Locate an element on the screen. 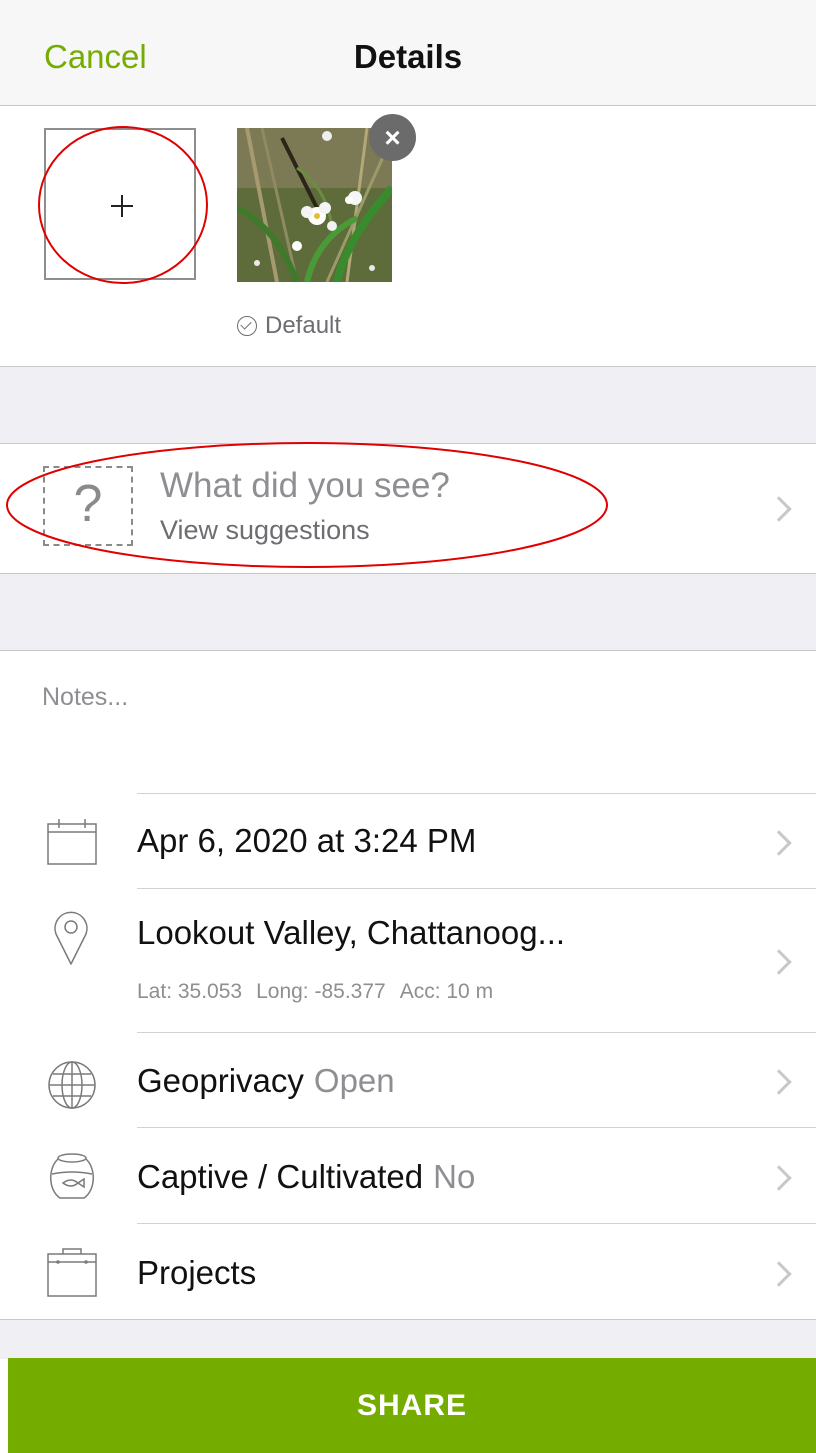 This screenshot has height=1453, width=816. longitude-value: Long: -85.377 is located at coordinates (321, 991).